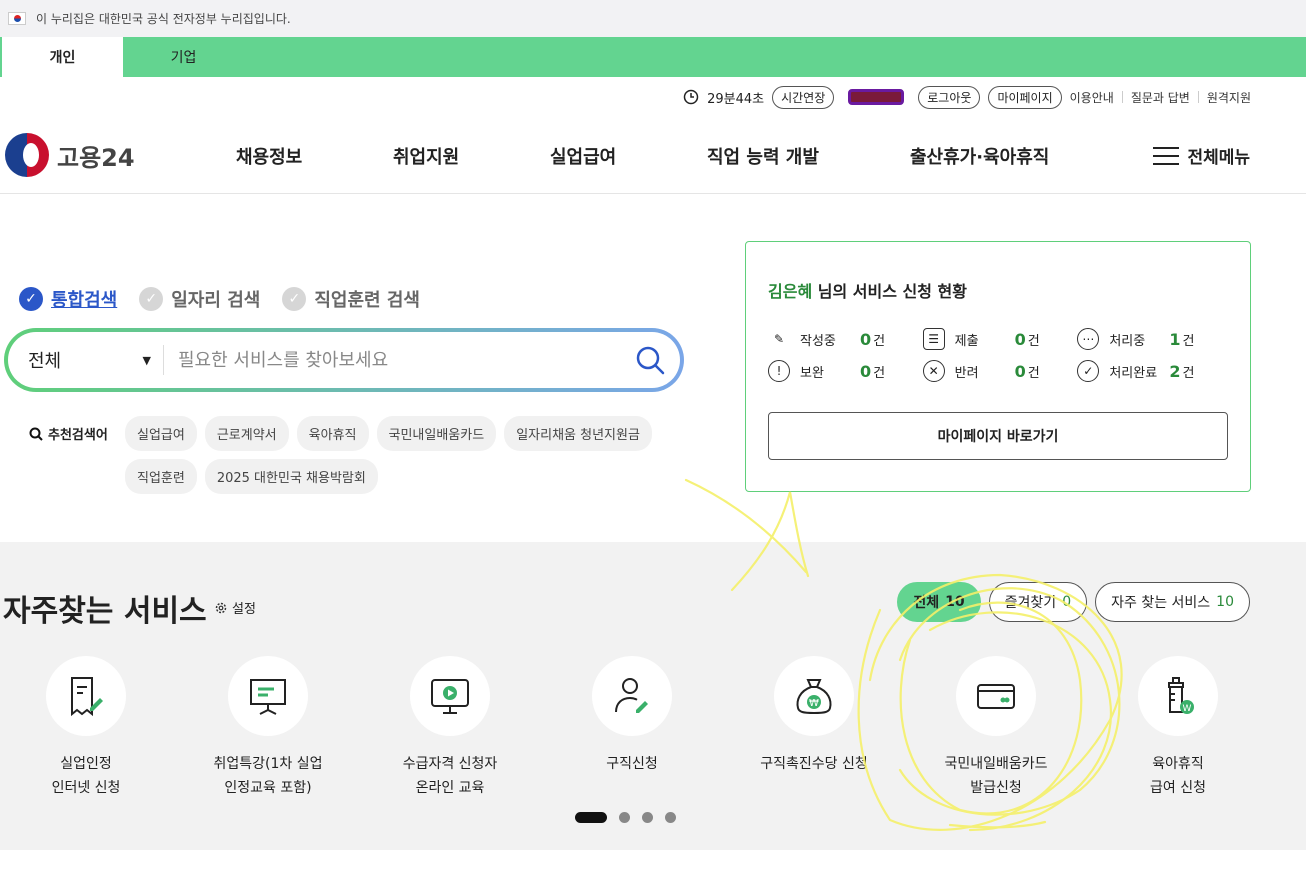  Describe the element at coordinates (450, 696) in the screenshot. I see `monitor-play-icon` at that location.